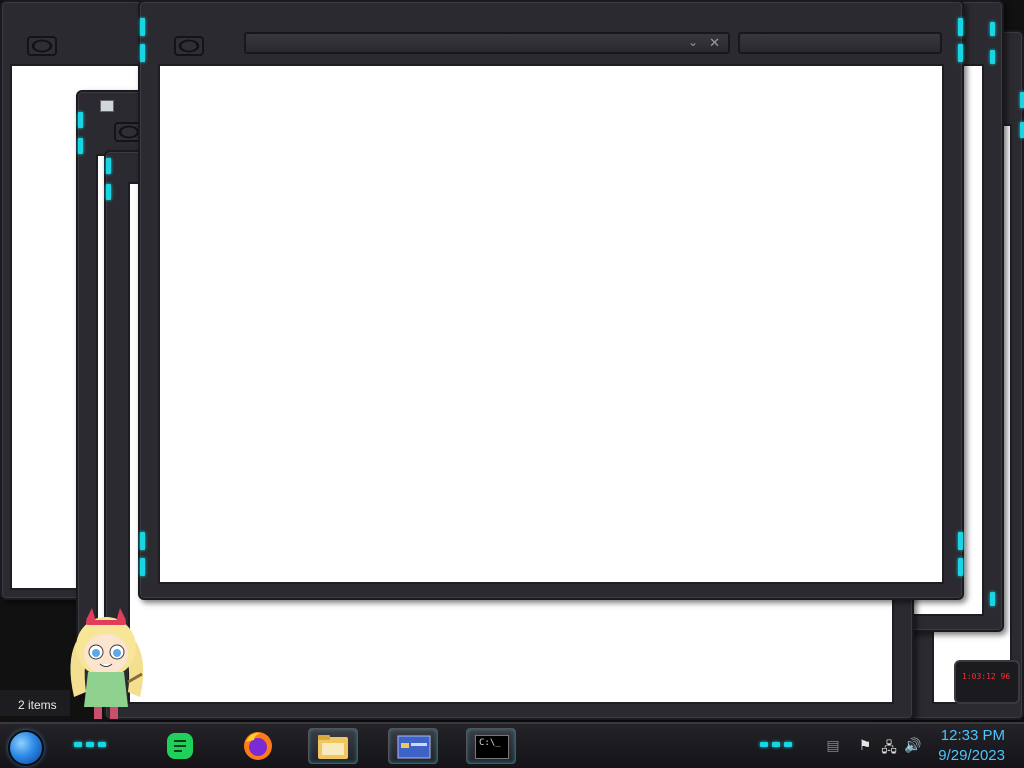  I want to click on close-icon: ✕, so click(714, 43).